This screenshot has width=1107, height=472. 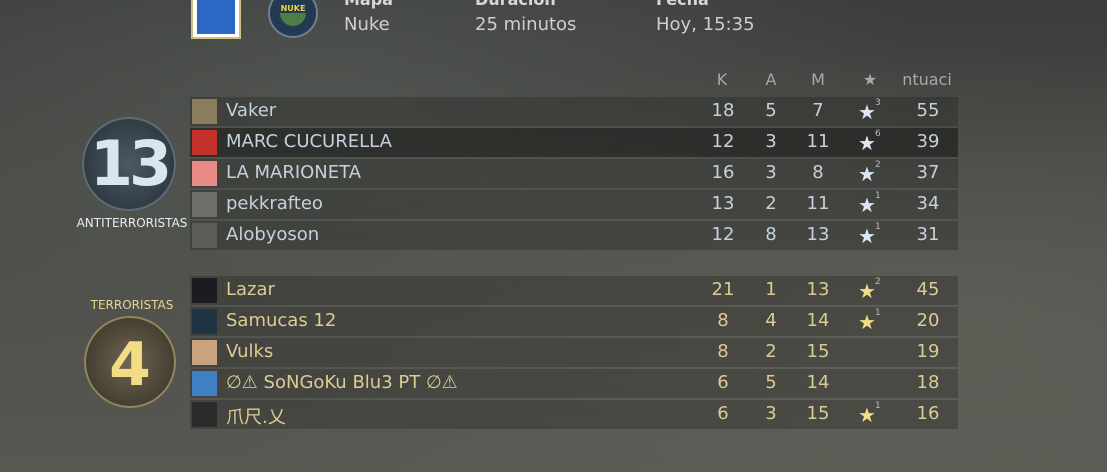 What do you see at coordinates (574, 352) in the screenshot?
I see `player-row: Vulks 8 2 15 19` at bounding box center [574, 352].